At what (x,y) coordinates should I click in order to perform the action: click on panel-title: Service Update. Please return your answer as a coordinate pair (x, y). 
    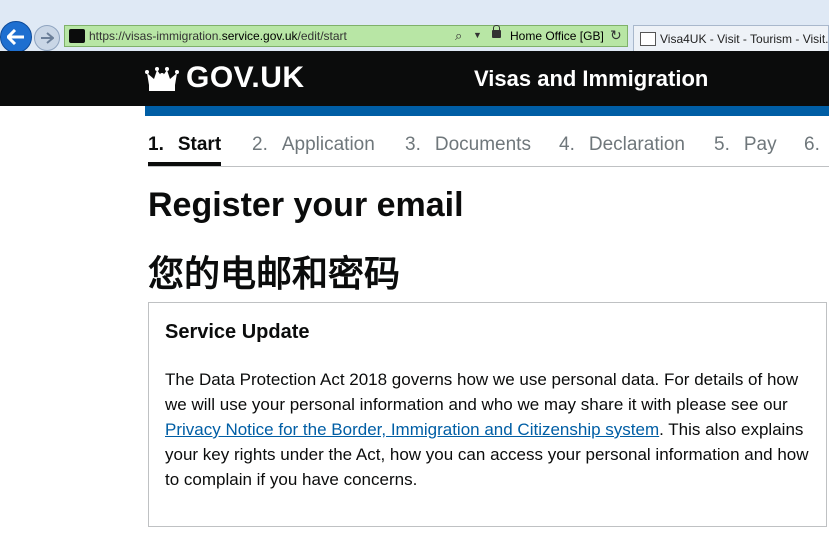
    Looking at the image, I should click on (237, 332).